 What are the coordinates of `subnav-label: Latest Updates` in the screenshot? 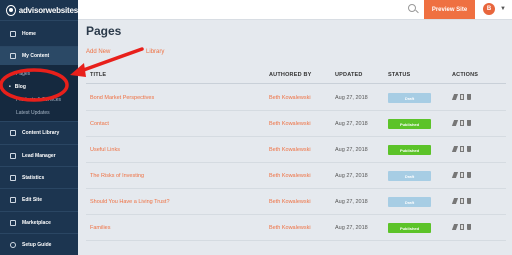 It's located at (33, 112).